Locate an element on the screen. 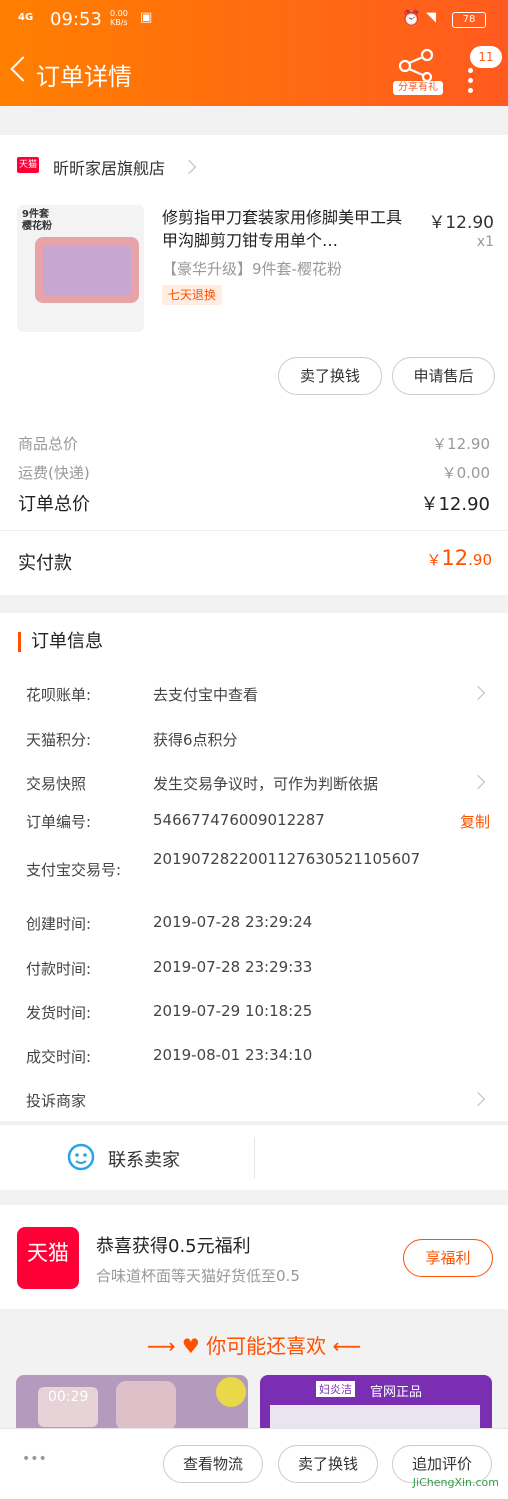 This screenshot has width=508, height=1499. complain-merchant: 投诉商家 is located at coordinates (56, 1100).